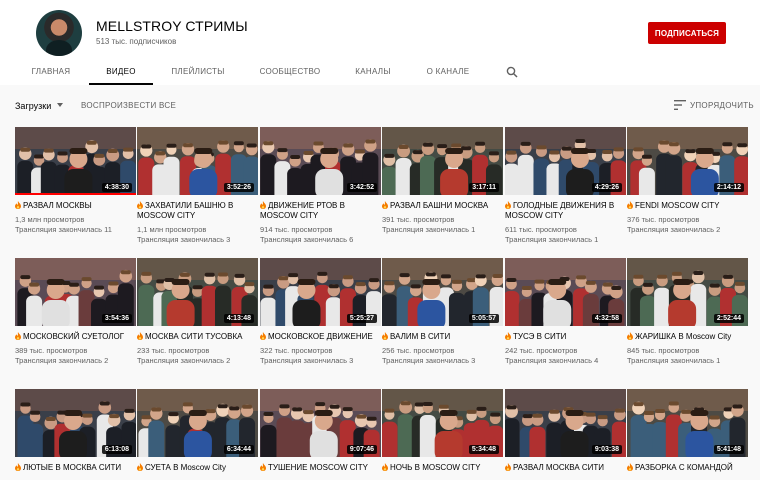  I want to click on video-title-text: ЛЮТЫЕ В МОСКВА СИТИ, so click(72, 467).